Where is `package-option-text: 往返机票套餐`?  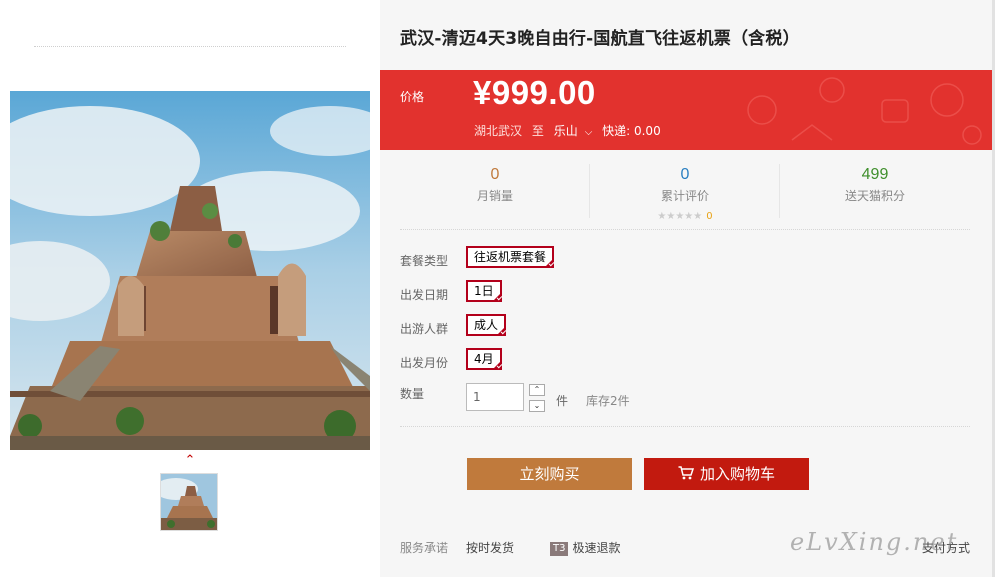 package-option-text: 往返机票套餐 is located at coordinates (510, 257).